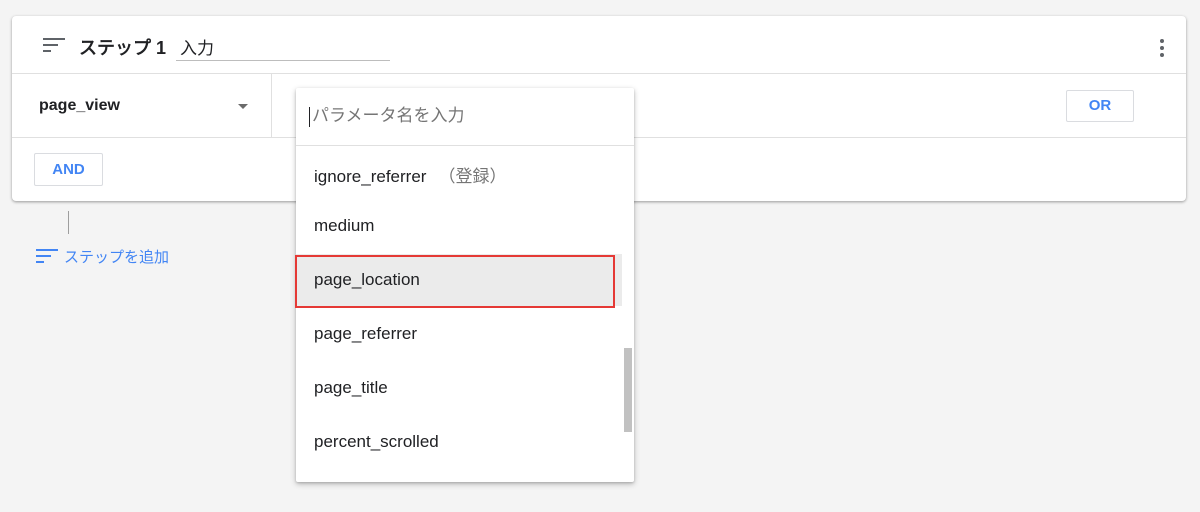  Describe the element at coordinates (197, 48) in the screenshot. I see `step-name-value: 入力` at that location.